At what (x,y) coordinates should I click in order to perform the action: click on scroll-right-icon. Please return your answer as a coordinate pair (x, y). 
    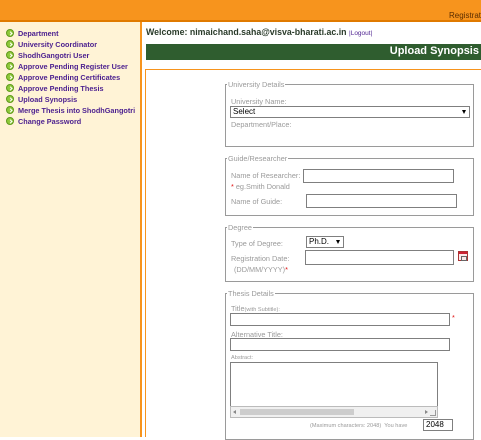
    Looking at the image, I should click on (426, 412).